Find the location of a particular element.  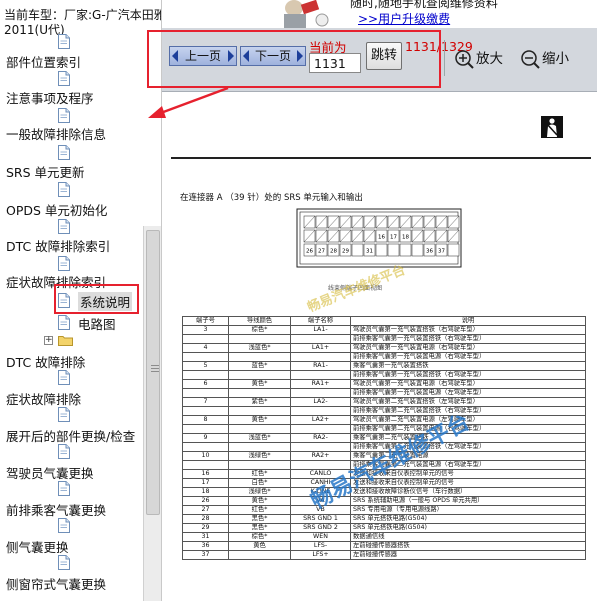

scrollbar-thumb is located at coordinates (153, 372).